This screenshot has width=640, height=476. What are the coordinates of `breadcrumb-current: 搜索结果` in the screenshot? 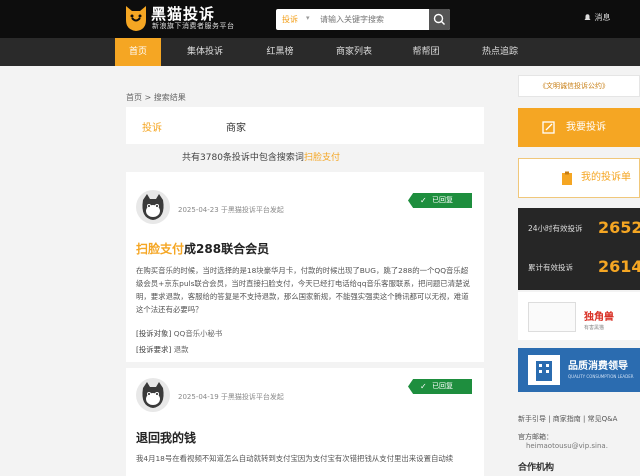 It's located at (169, 97).